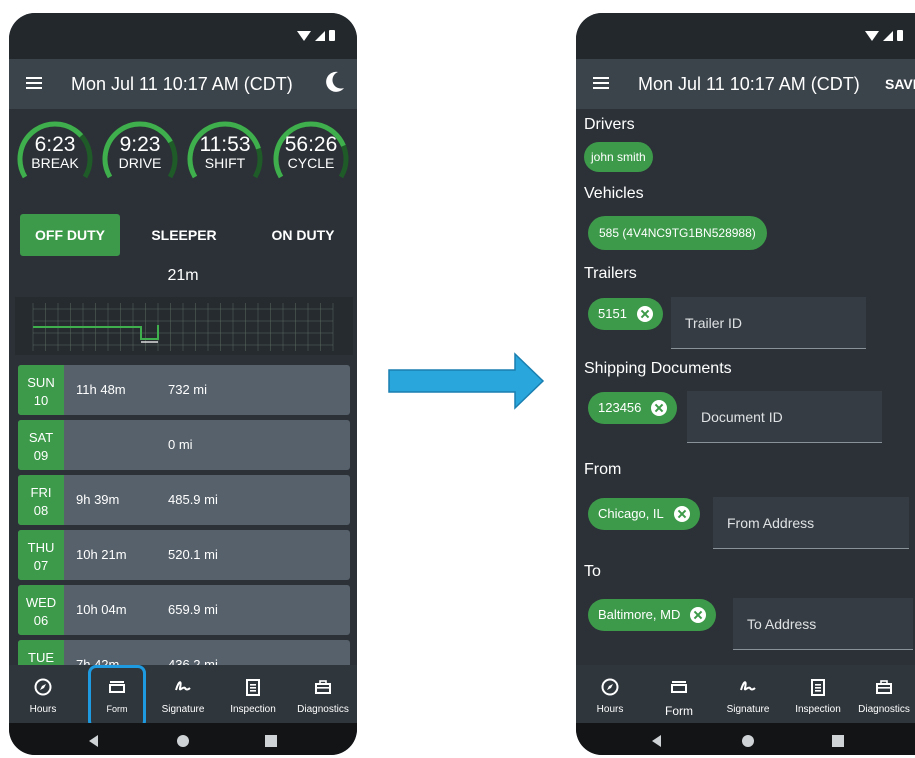 The image size is (915, 758). What do you see at coordinates (41, 555) in the screenshot?
I see `day-badge: THU 07` at bounding box center [41, 555].